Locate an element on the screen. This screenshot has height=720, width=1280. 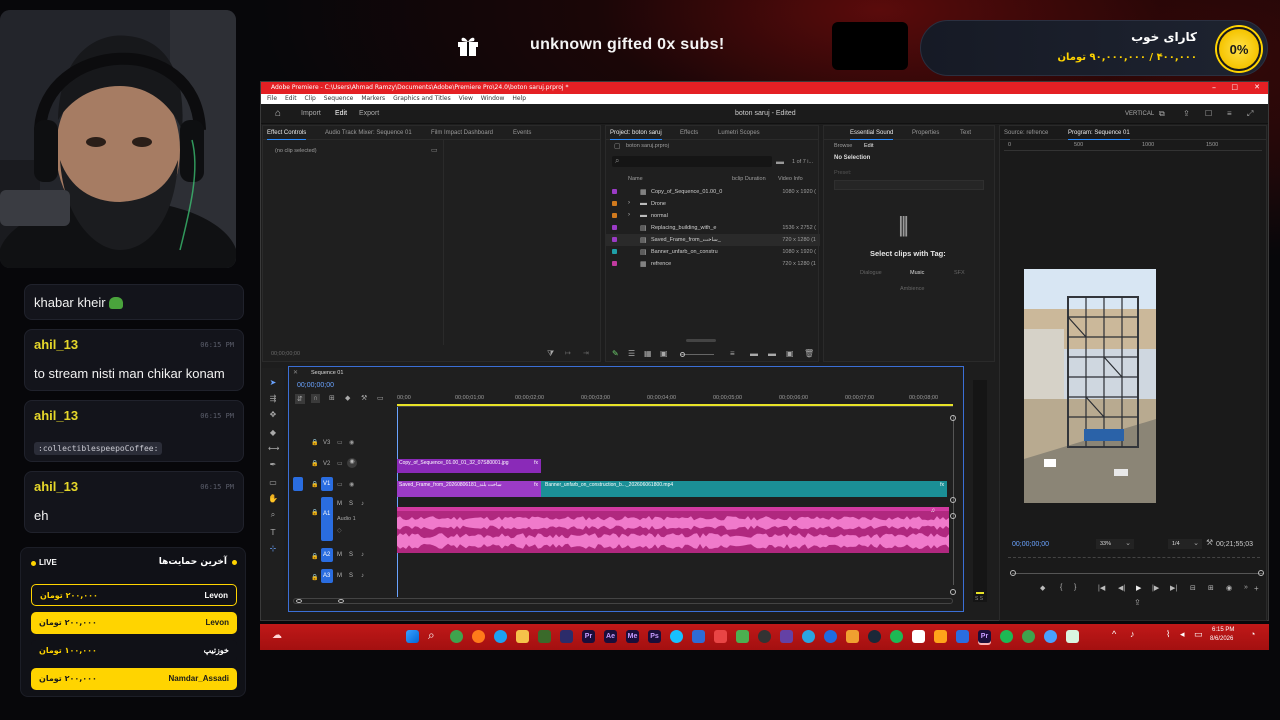
go-to-out-icon: ▶| is located at coordinates (1173, 588).